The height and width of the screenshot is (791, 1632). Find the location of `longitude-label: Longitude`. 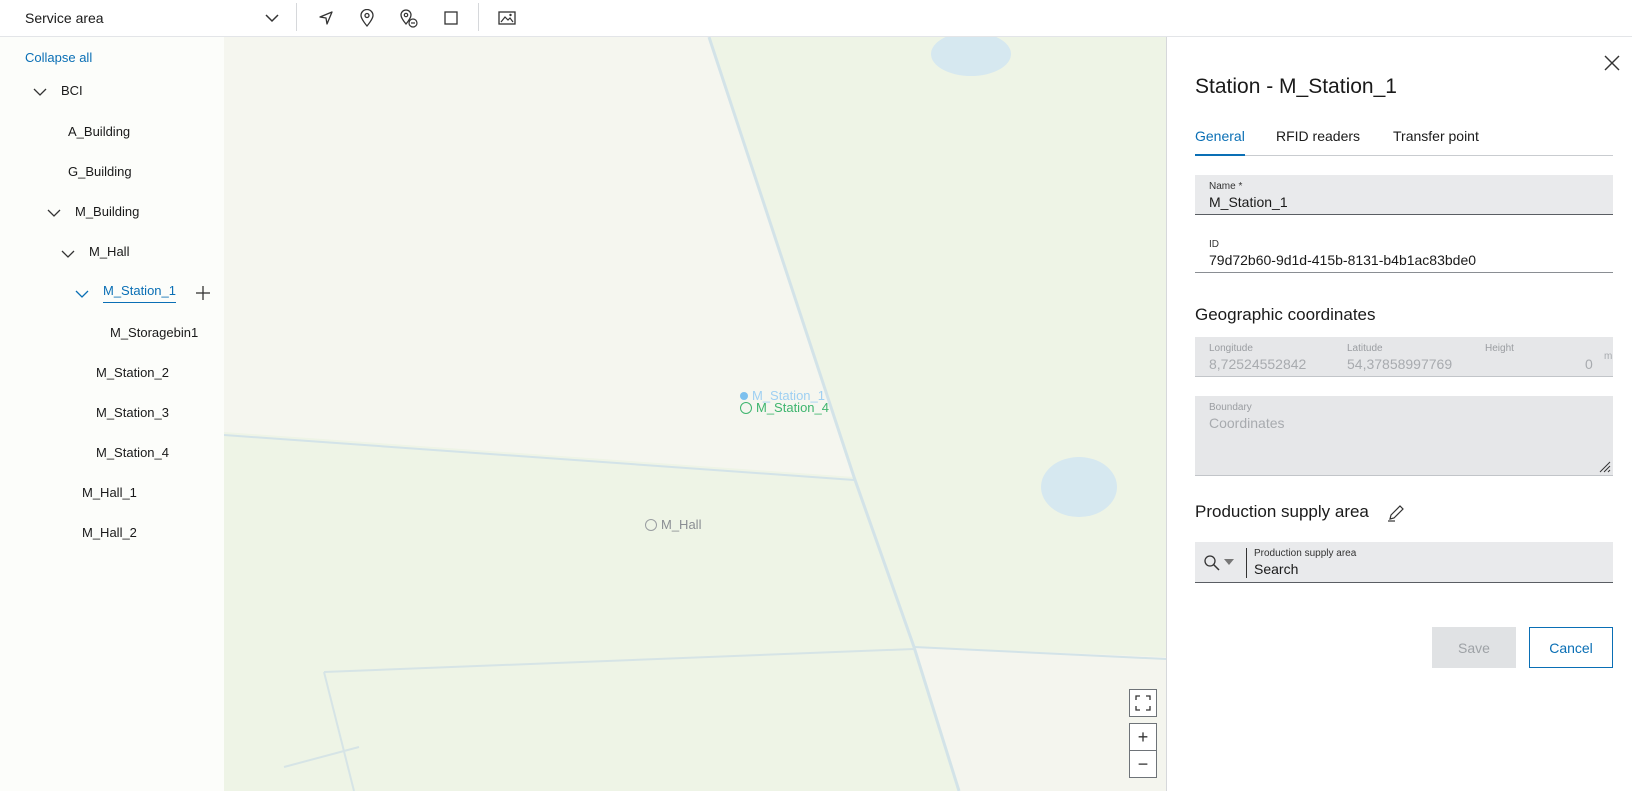

longitude-label: Longitude is located at coordinates (1231, 348).